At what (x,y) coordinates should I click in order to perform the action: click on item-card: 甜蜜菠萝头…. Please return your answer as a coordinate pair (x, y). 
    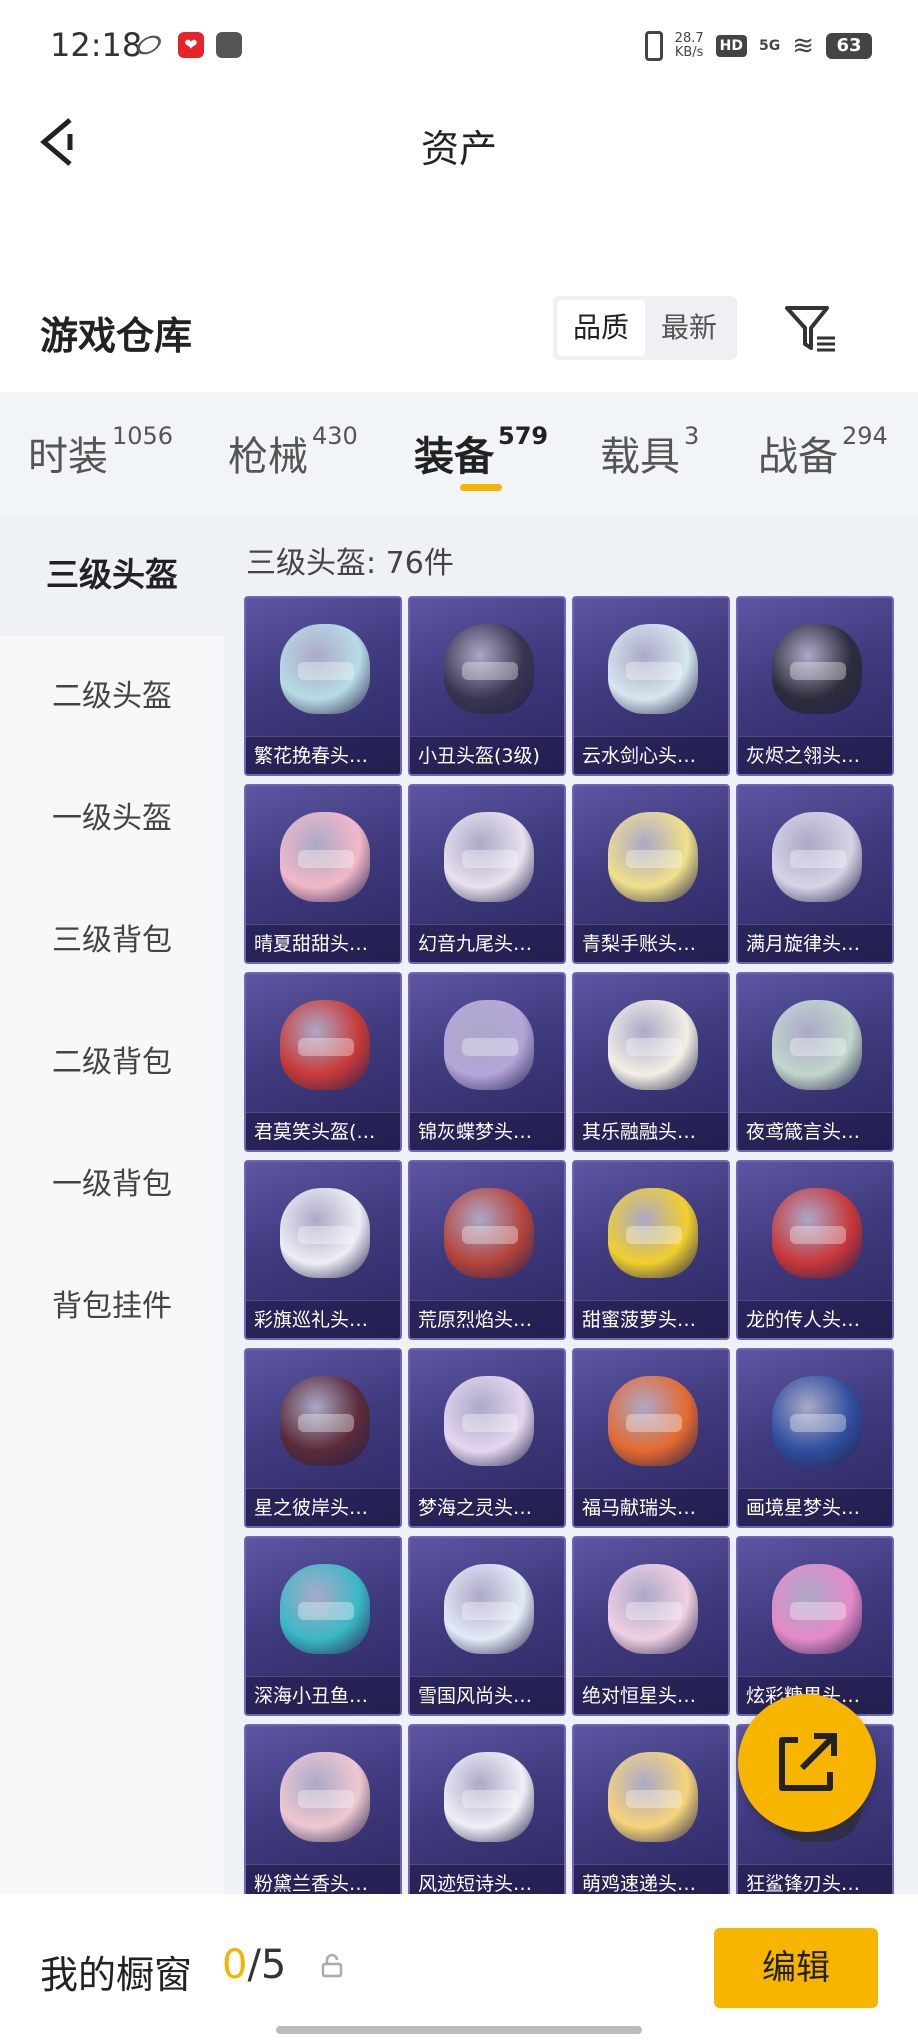
    Looking at the image, I should click on (651, 1250).